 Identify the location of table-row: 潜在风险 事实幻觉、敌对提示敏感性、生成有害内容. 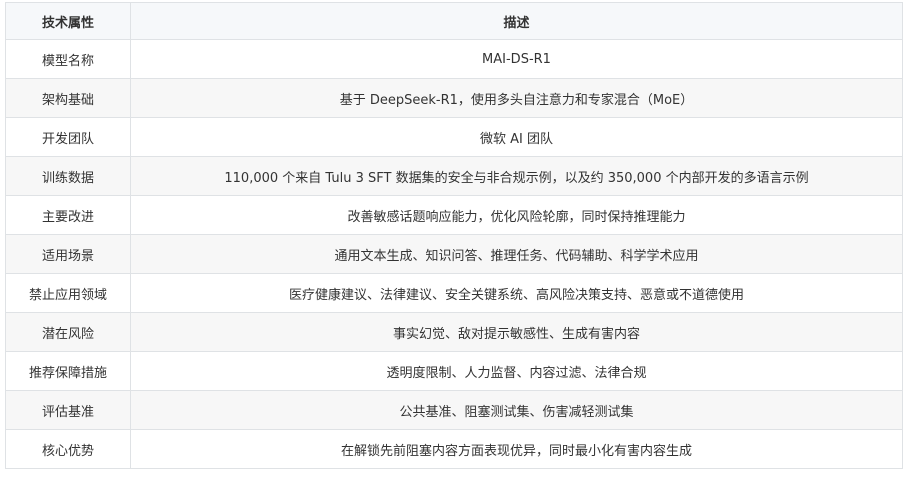
(454, 332).